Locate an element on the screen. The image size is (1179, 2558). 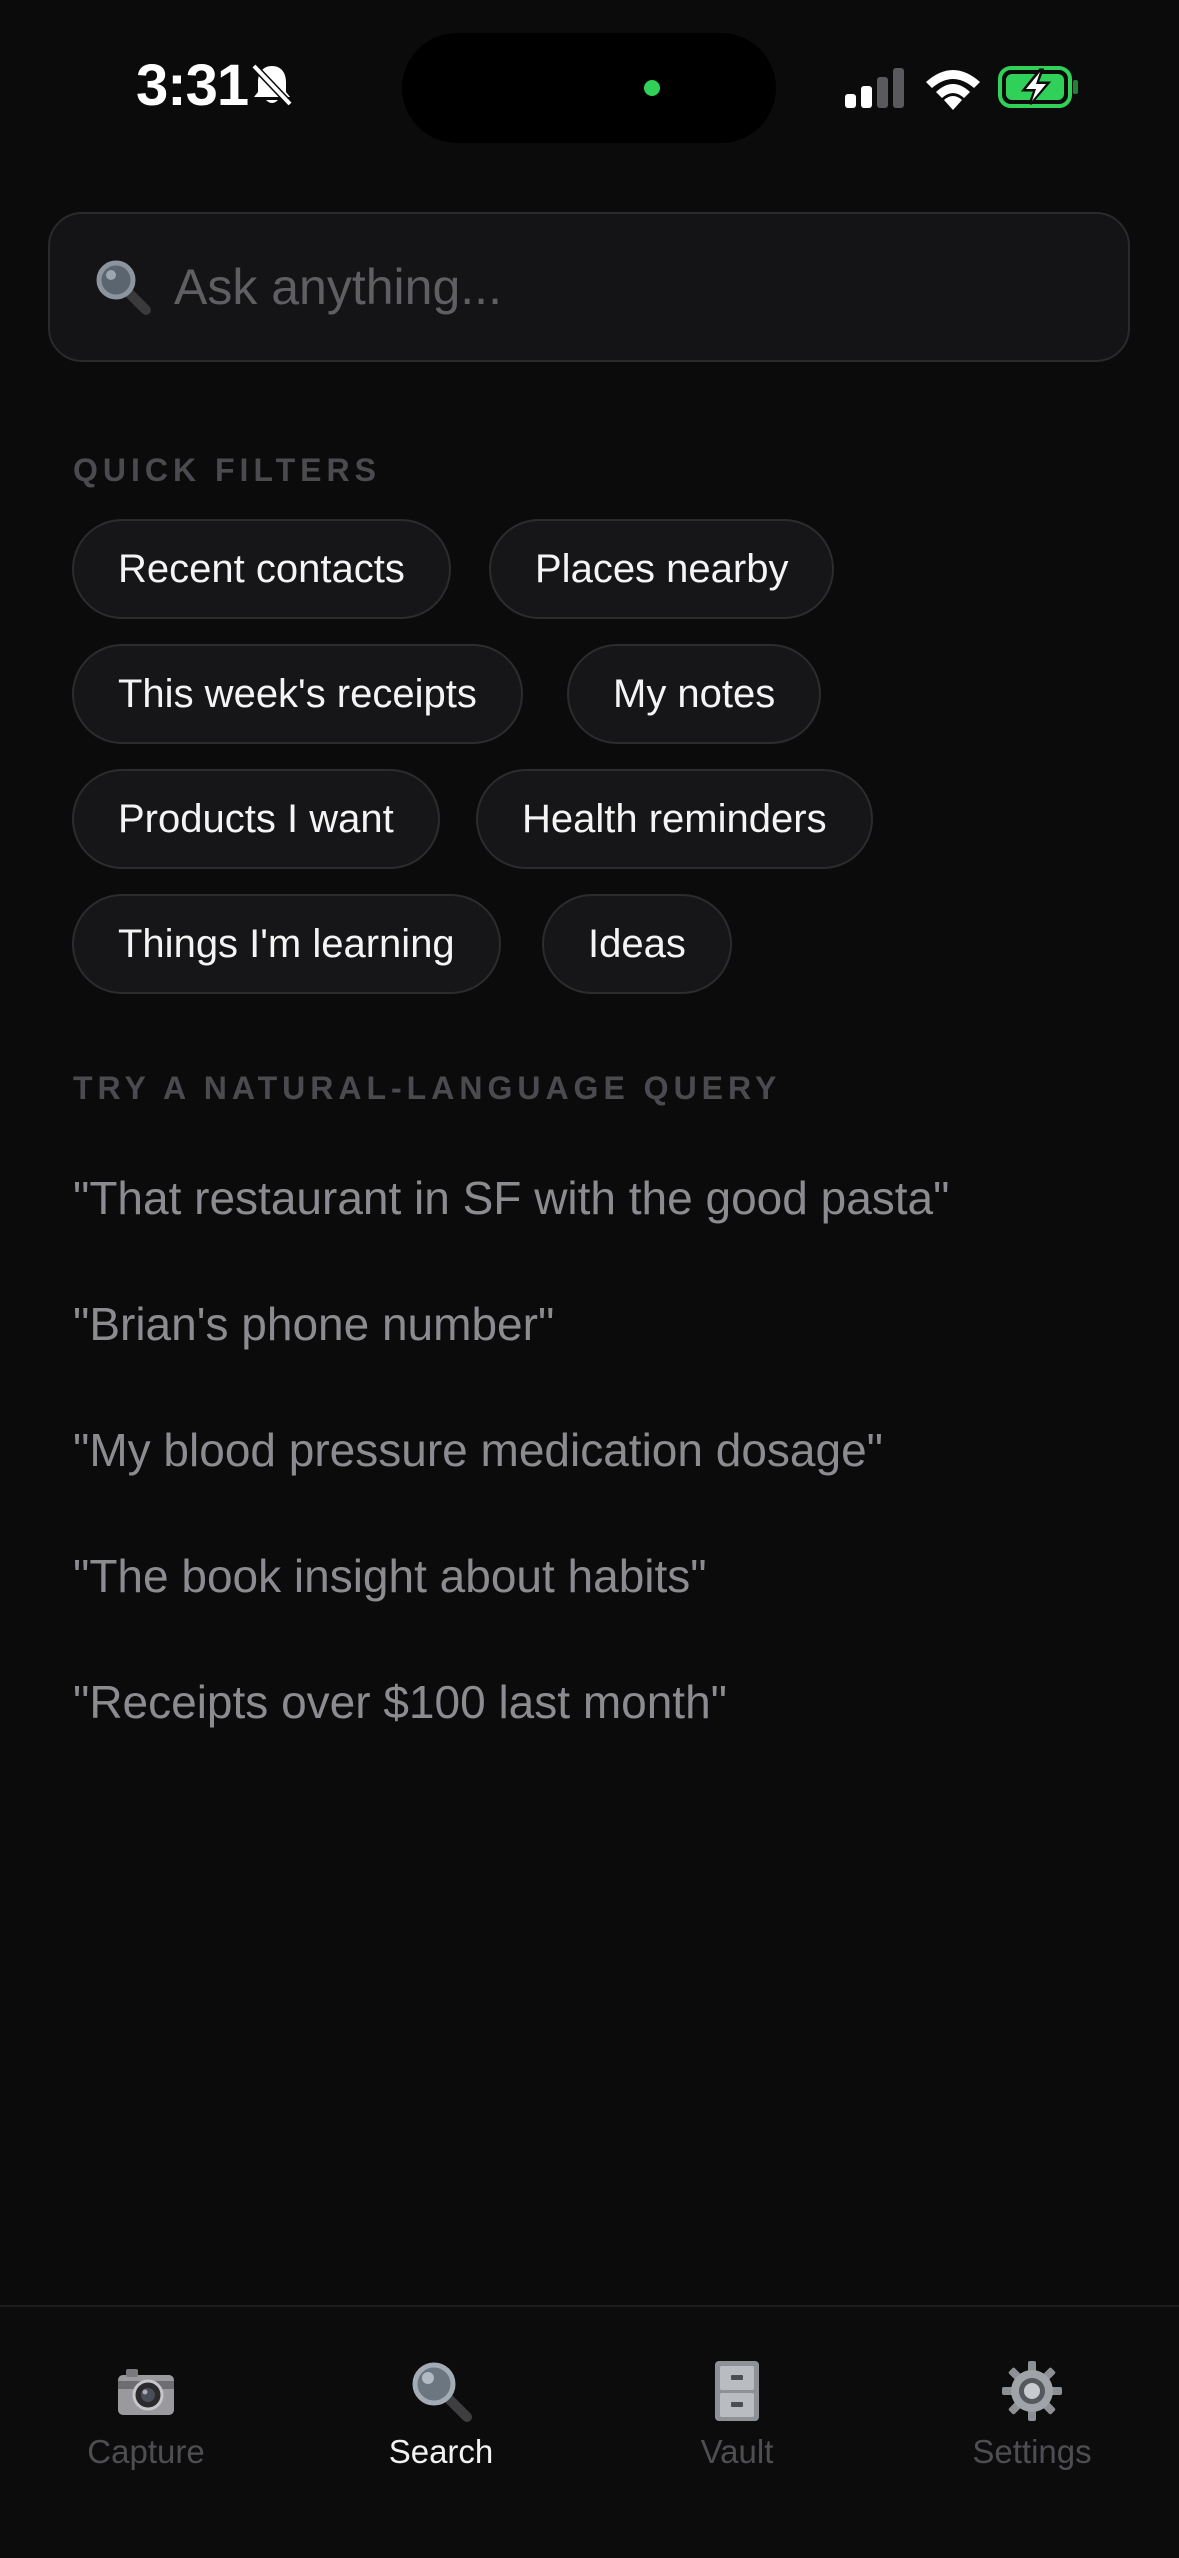
filter-chip-my-notes: My notes is located at coordinates (694, 694).